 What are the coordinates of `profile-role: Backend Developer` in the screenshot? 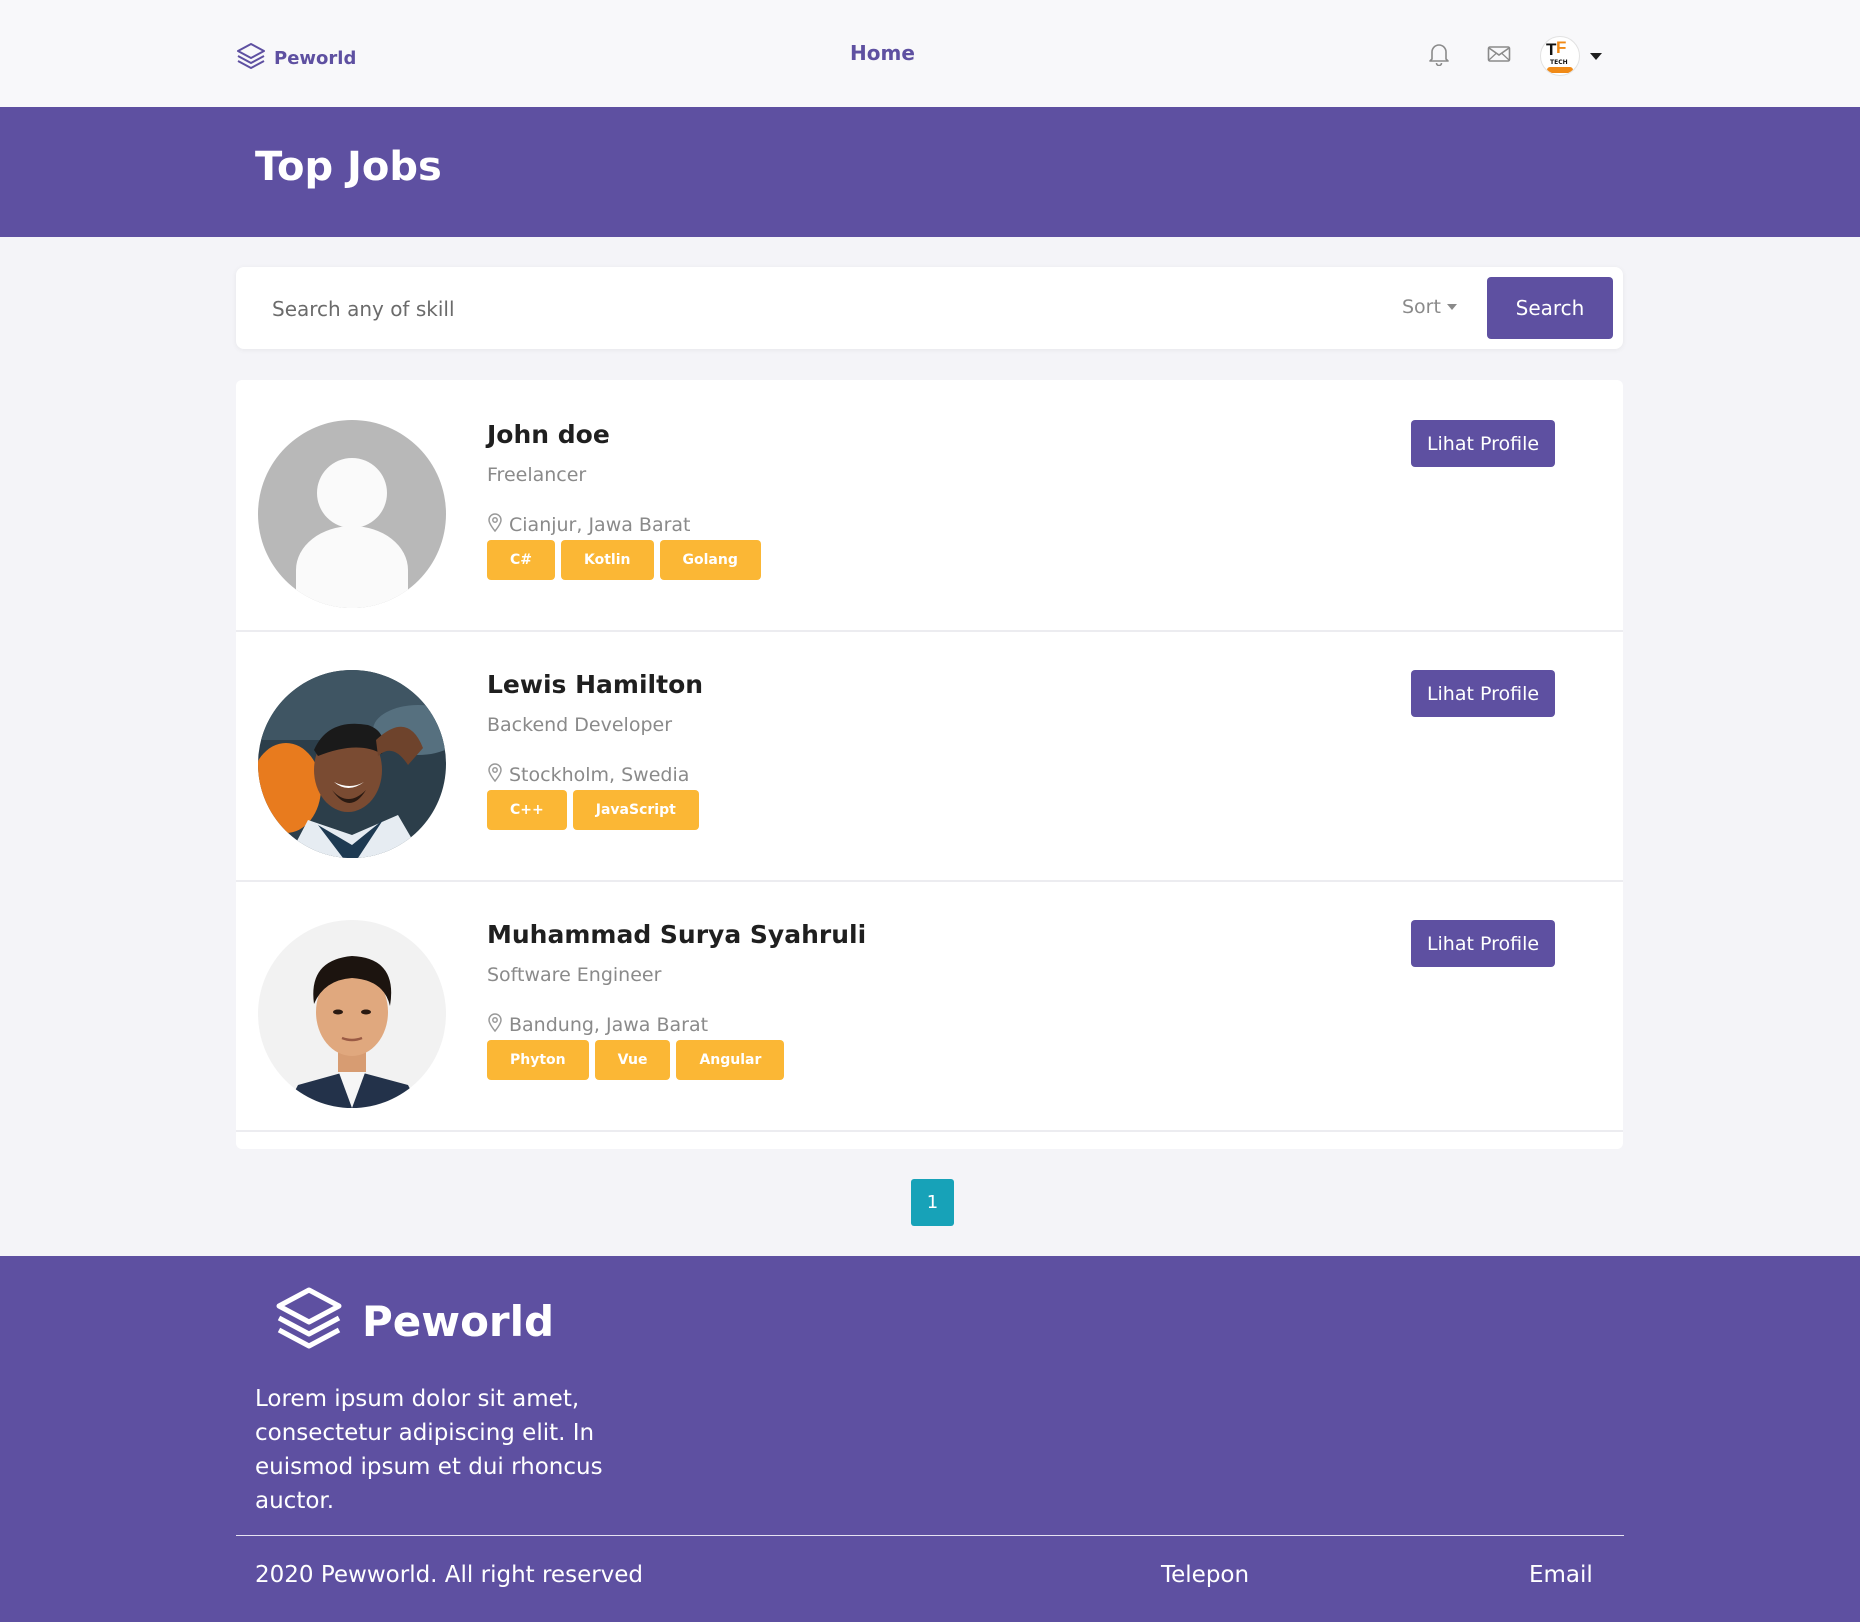 It's located at (579, 725).